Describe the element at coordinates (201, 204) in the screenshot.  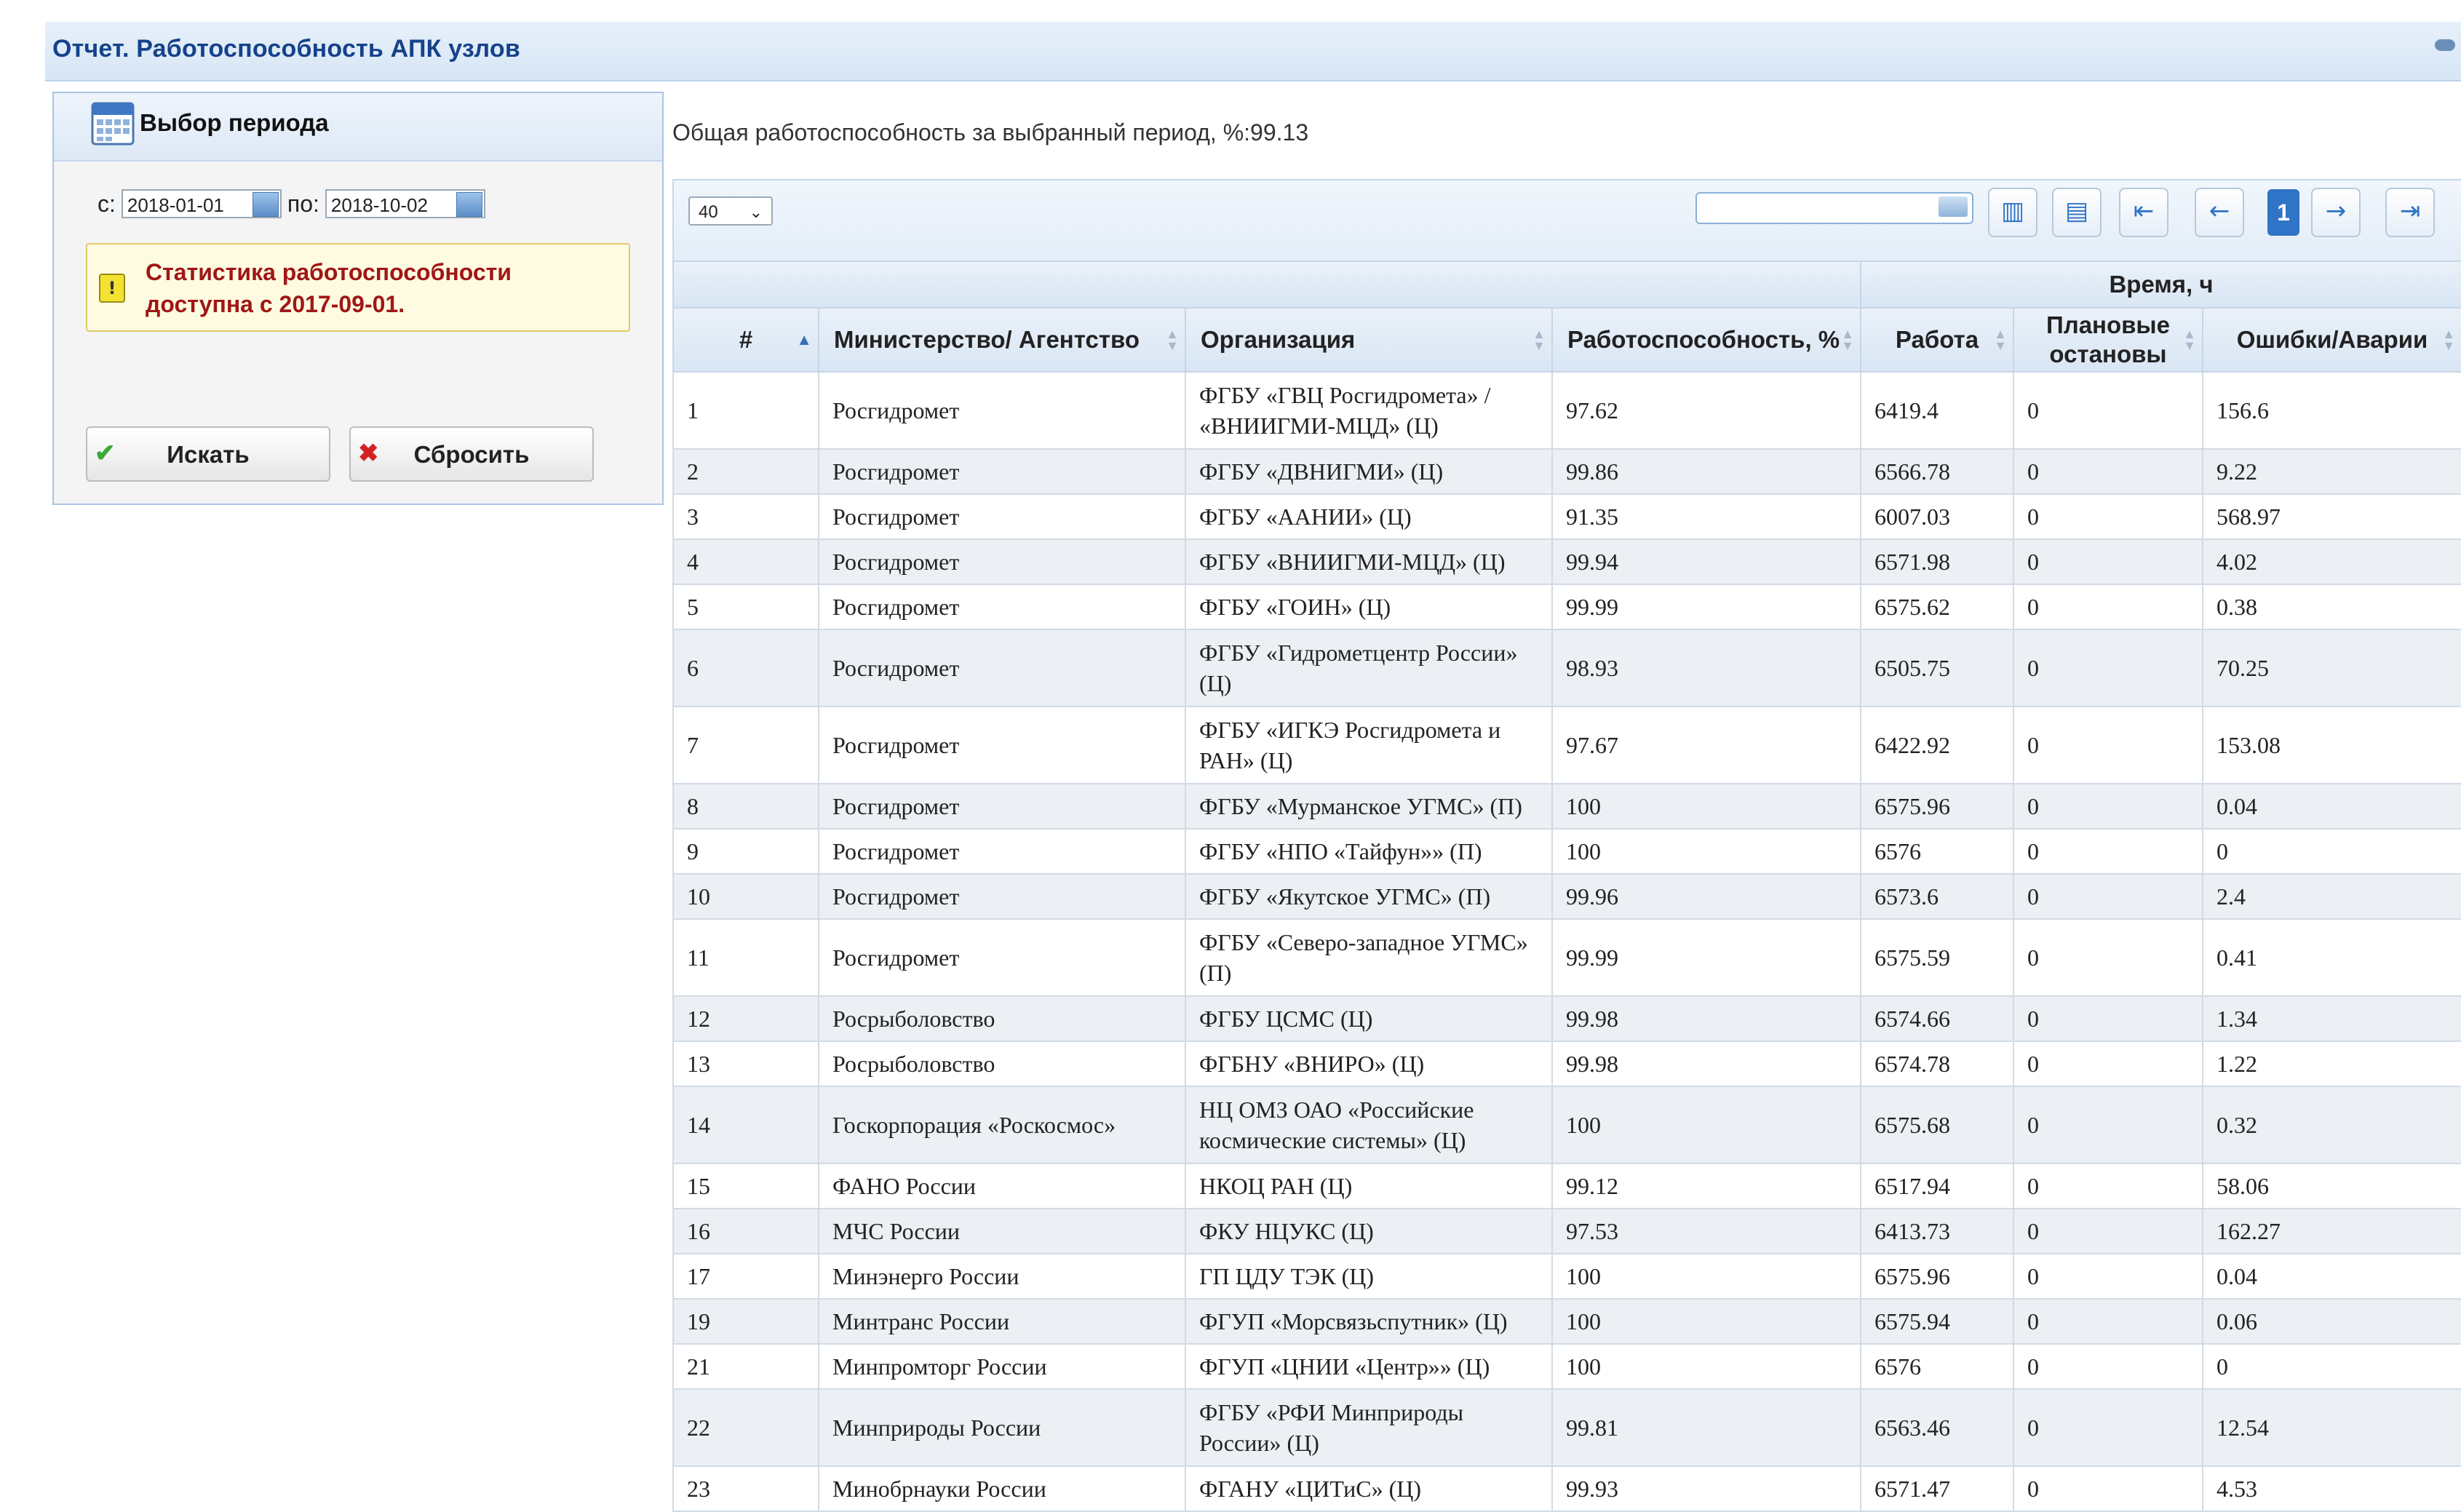
I see `date-from-field: 2018-01-01` at that location.